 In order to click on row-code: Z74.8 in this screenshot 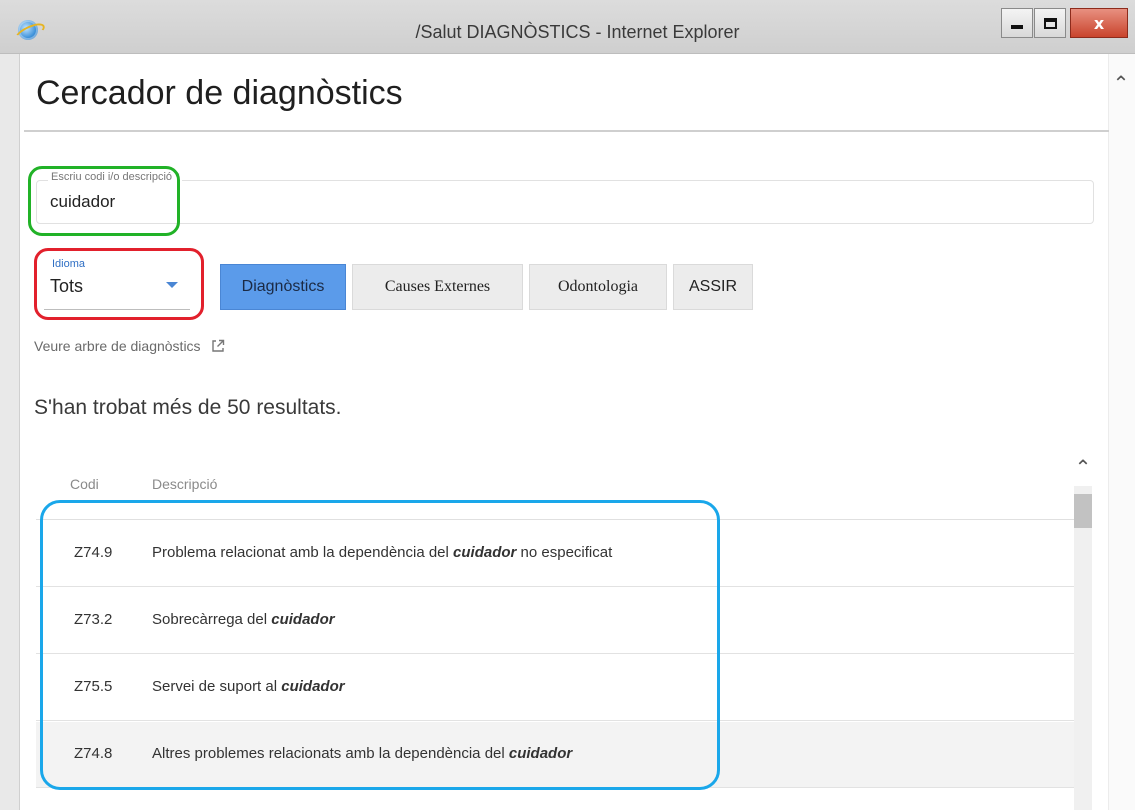, I will do `click(93, 753)`.